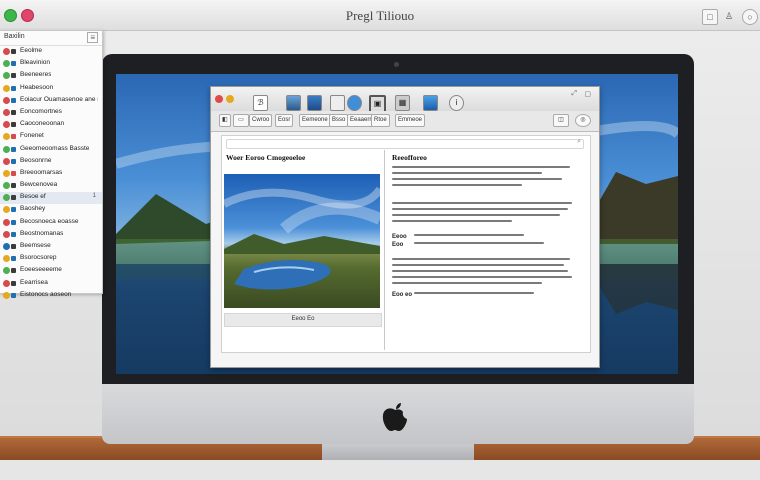 The height and width of the screenshot is (480, 760). Describe the element at coordinates (579, 141) in the screenshot. I see `search-icon: ⌕` at that location.